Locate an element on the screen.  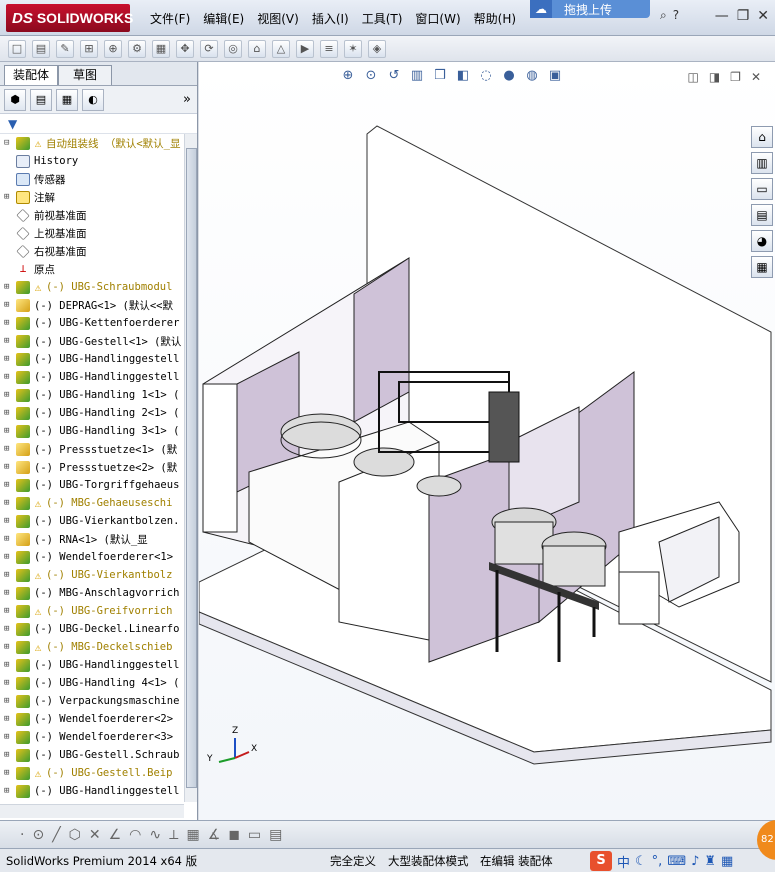
panel-view-icon: ▭ is located at coordinates (254, 835).